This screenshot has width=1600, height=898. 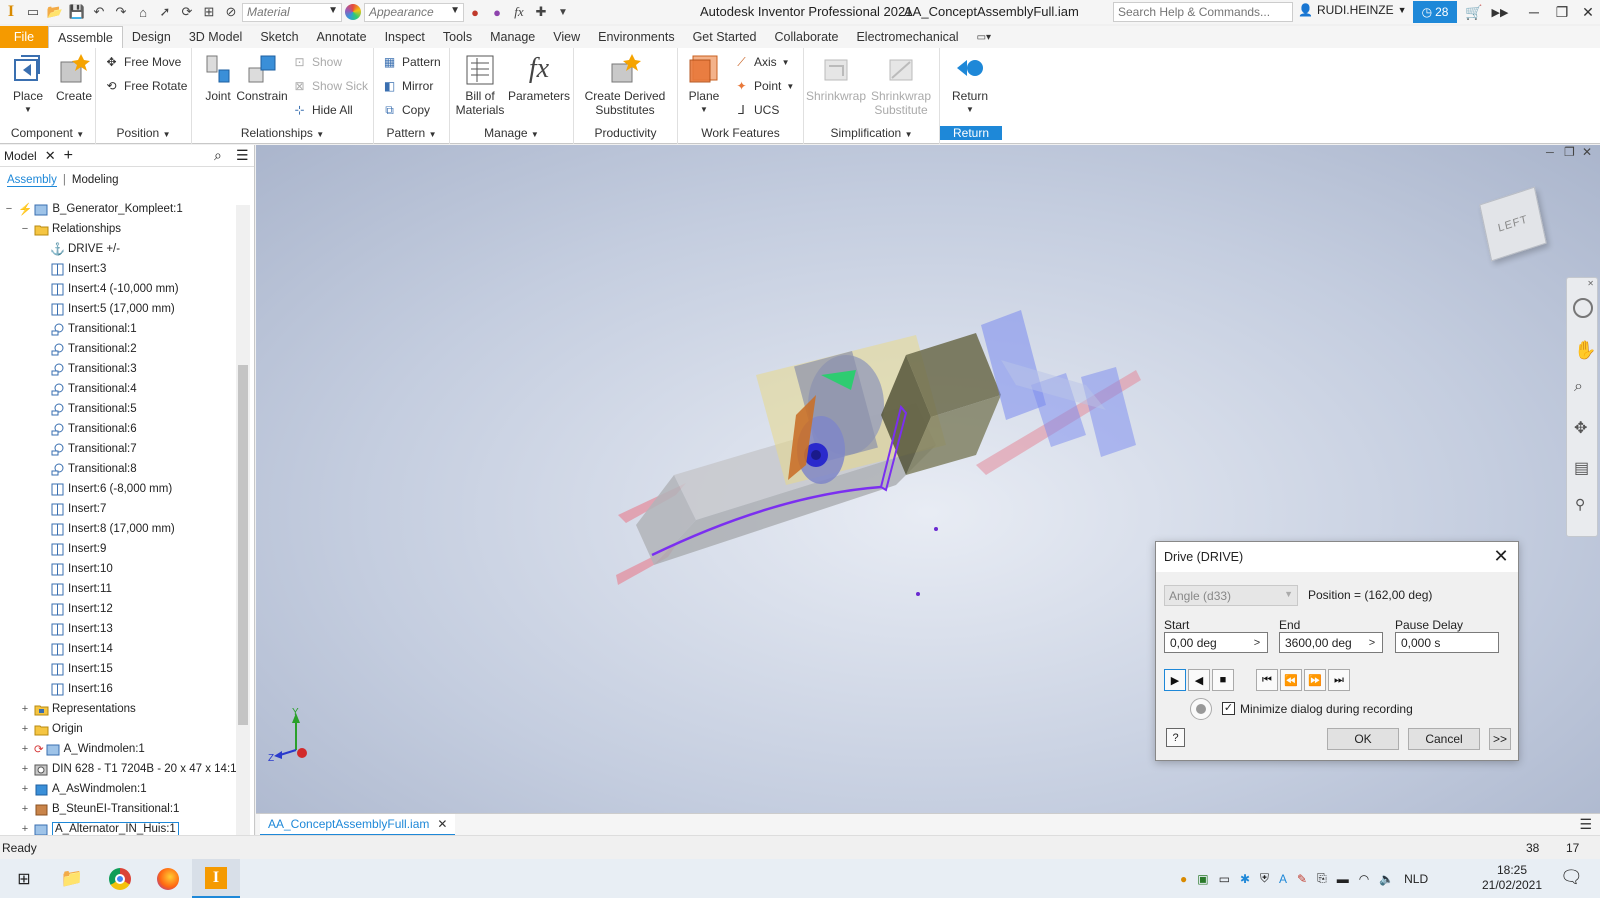 I want to click on group-component-label: Component ▼, so click(x=47, y=133).